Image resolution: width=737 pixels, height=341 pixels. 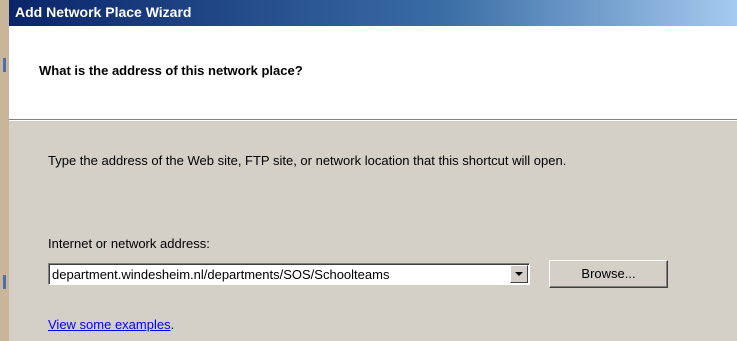 What do you see at coordinates (103, 12) in the screenshot?
I see `window-title: Add Network Place Wizard` at bounding box center [103, 12].